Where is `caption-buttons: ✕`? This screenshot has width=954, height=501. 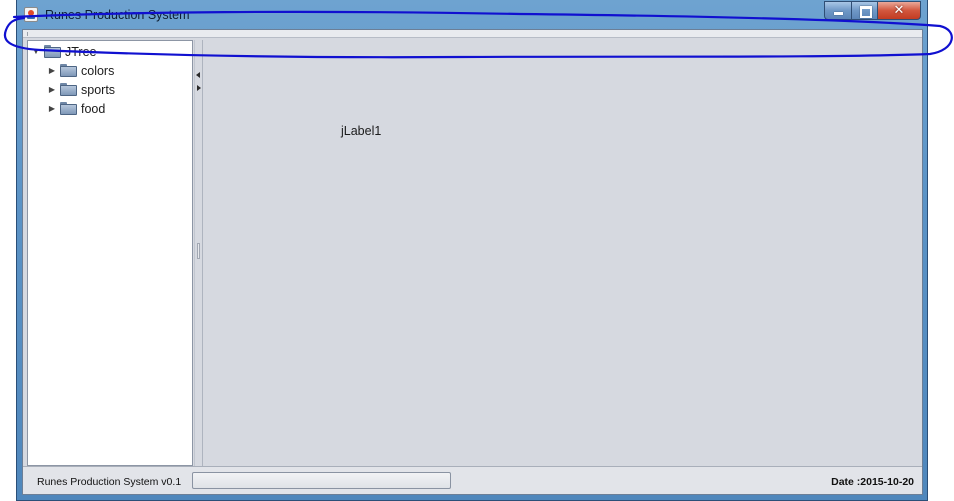 caption-buttons: ✕ is located at coordinates (872, 11).